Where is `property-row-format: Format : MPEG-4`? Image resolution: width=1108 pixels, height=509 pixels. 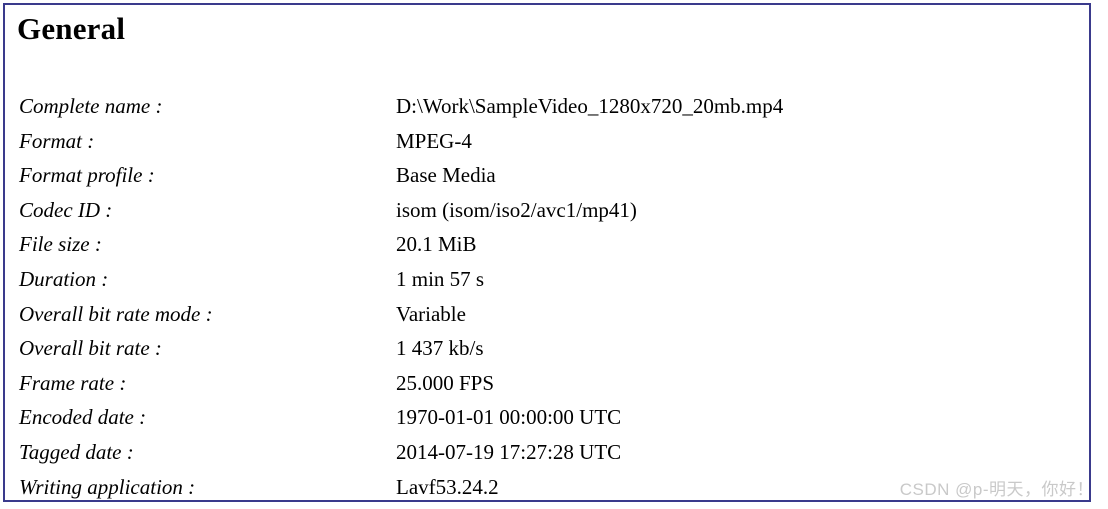
property-row-format: Format : MPEG-4 is located at coordinates (547, 146).